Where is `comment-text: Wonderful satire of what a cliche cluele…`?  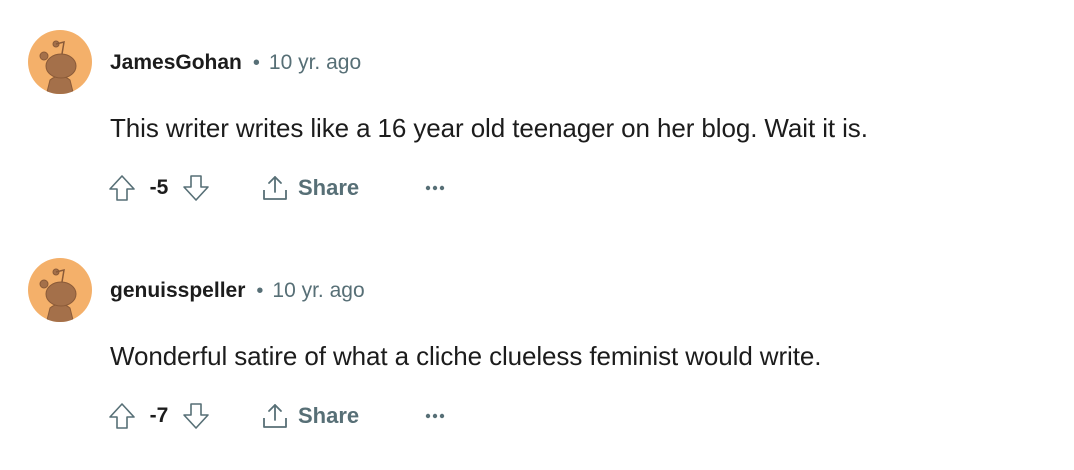
comment-text: Wonderful satire of what a cliche cluele… is located at coordinates (466, 356).